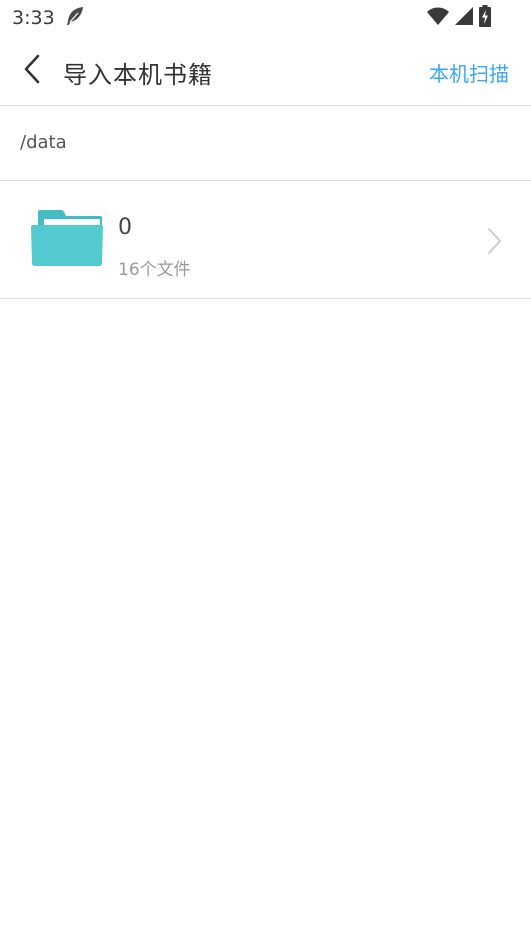 This screenshot has height=944, width=531. Describe the element at coordinates (154, 270) in the screenshot. I see `folder-file-count: 16个文件` at that location.